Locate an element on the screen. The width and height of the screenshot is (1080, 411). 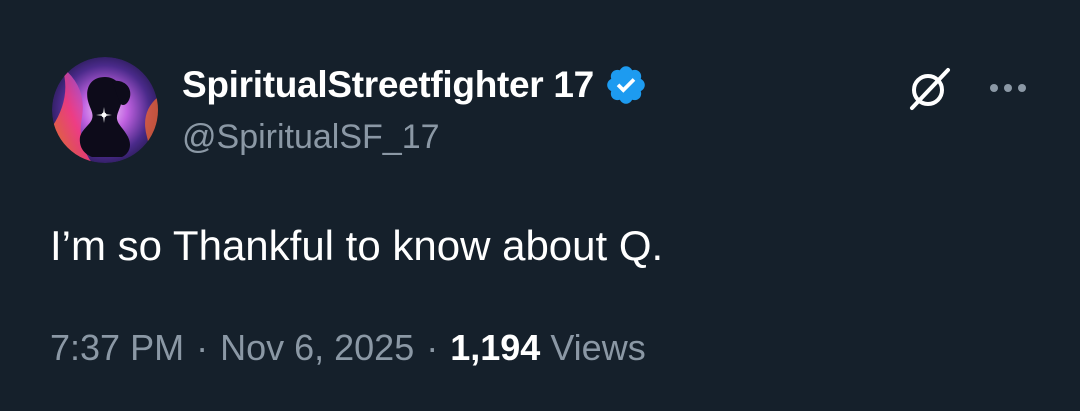
tweet-text: I’m so Thankful to know about Q. is located at coordinates (357, 245).